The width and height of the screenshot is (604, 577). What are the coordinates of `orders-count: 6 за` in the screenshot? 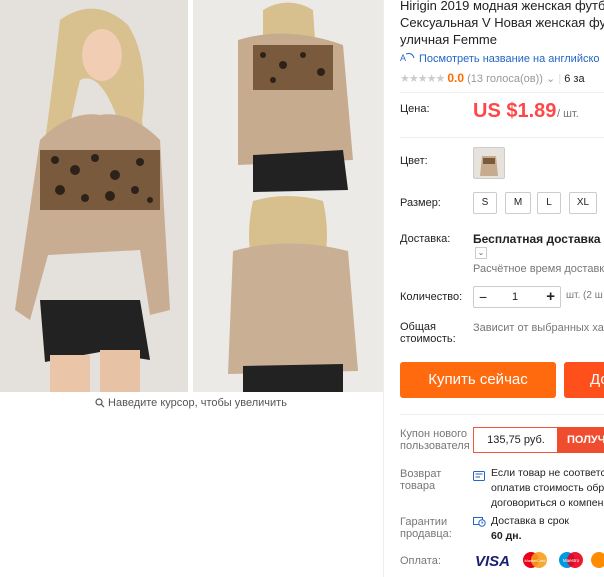 It's located at (574, 79).